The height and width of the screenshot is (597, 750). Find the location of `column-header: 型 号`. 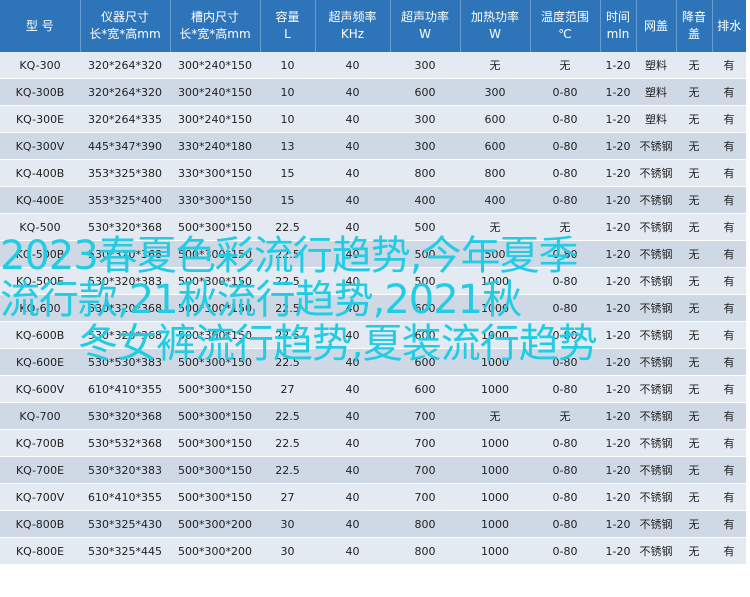

column-header: 型 号 is located at coordinates (40, 26).